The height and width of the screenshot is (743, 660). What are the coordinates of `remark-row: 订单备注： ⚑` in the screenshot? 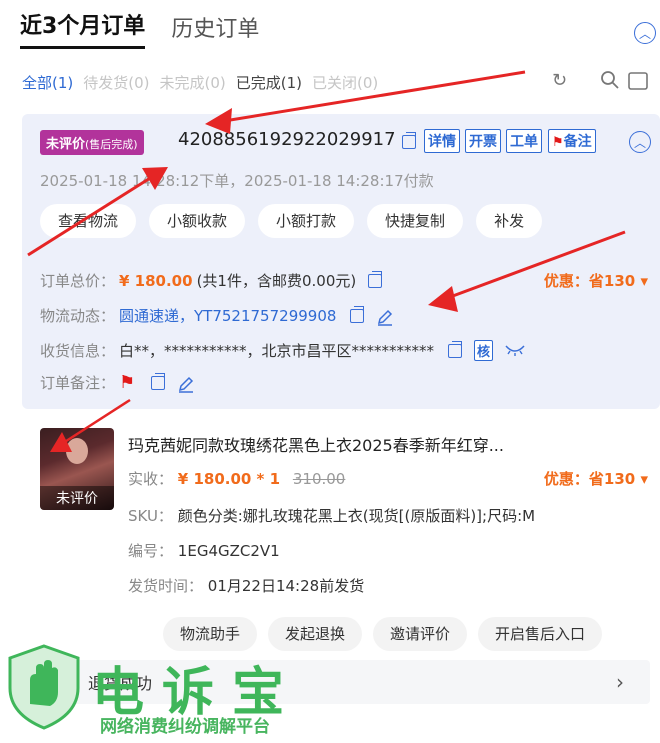 It's located at (117, 382).